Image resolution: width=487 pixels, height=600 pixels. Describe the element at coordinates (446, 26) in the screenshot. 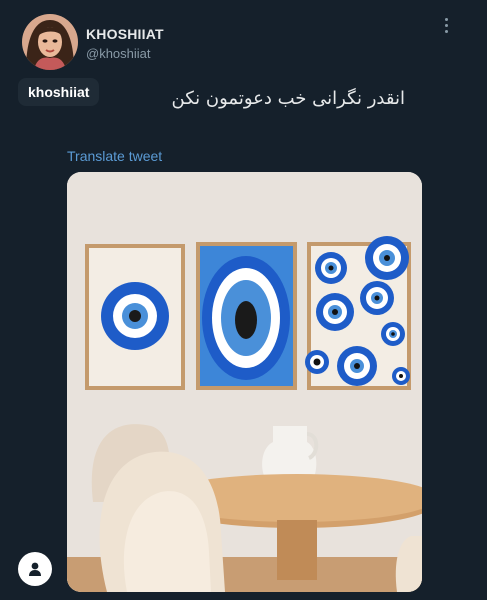

I see `more-vertical-icon` at that location.